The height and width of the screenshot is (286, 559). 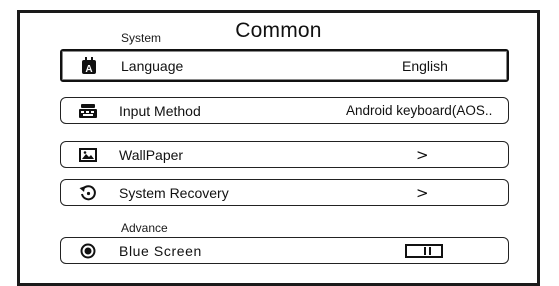 I want to click on wallpaper-icon, so click(x=88, y=155).